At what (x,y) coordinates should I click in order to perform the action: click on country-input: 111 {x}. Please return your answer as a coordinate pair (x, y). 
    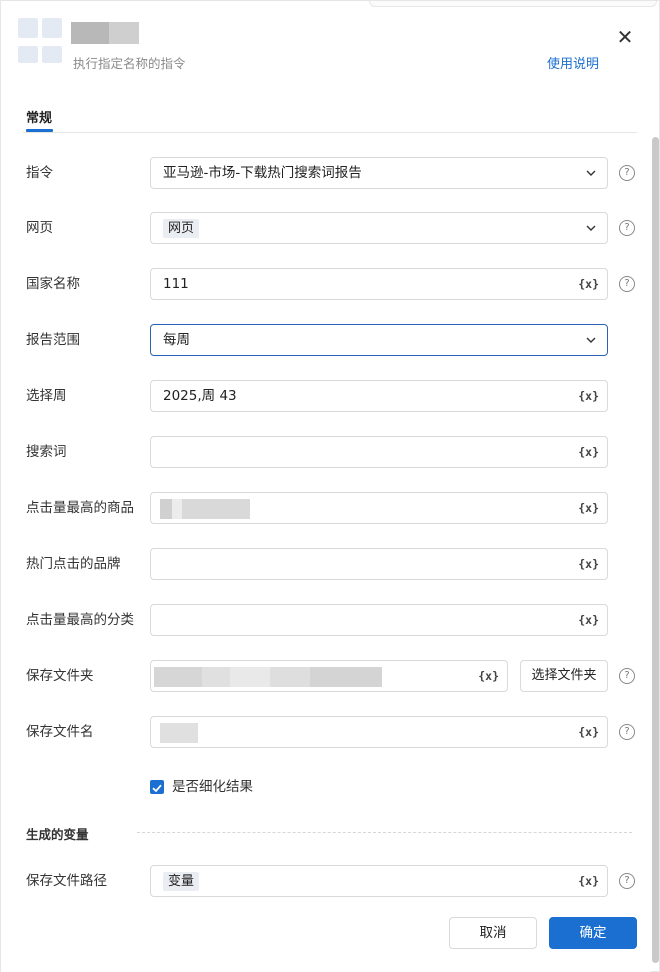
    Looking at the image, I should click on (379, 284).